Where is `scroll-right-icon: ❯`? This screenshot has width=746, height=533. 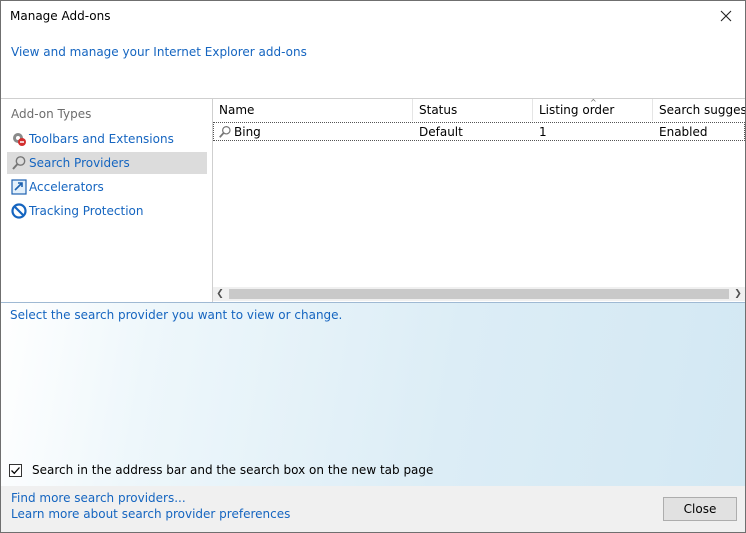
scroll-right-icon: ❯ is located at coordinates (738, 294).